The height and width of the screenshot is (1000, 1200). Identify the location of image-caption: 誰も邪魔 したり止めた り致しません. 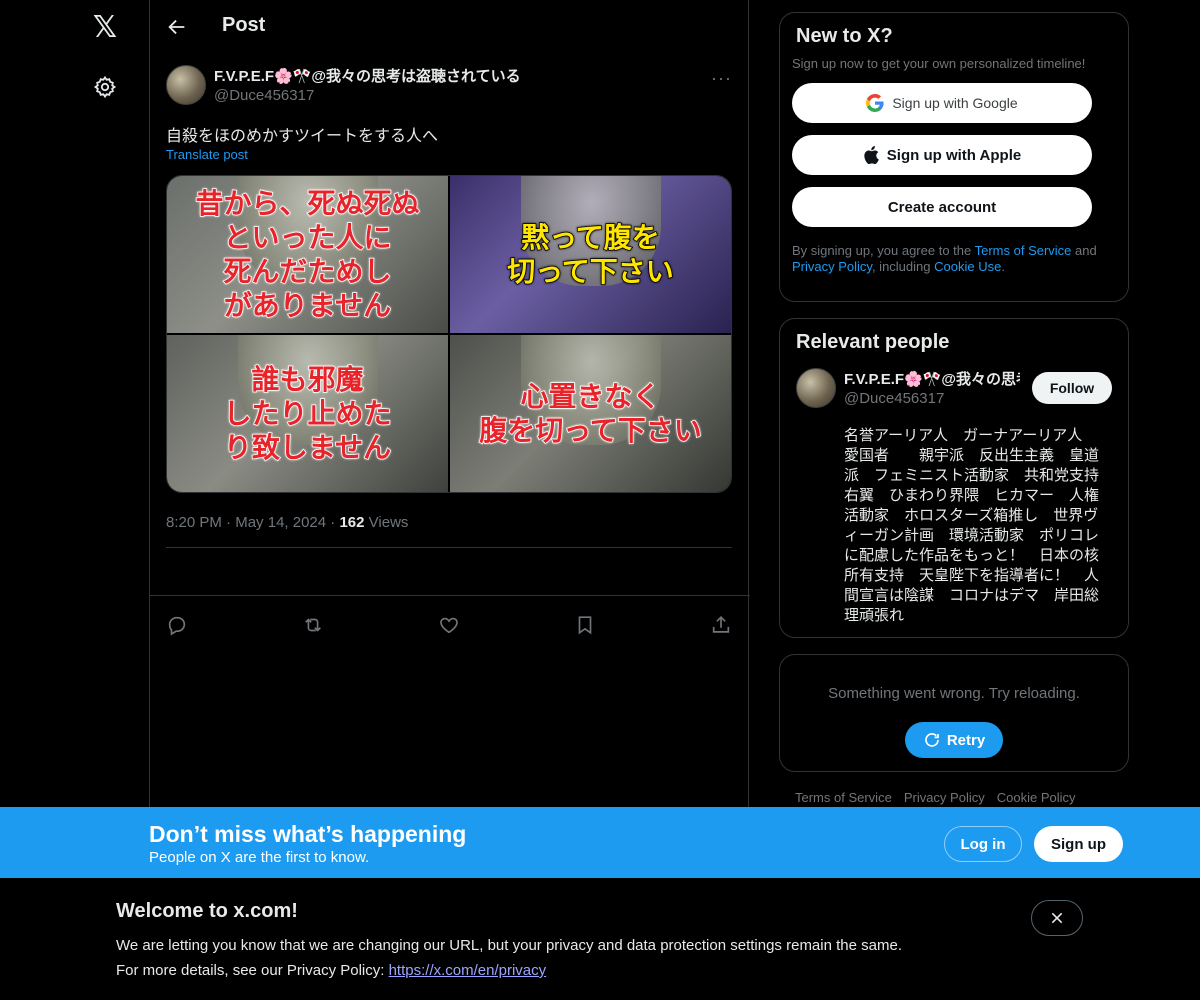
(308, 413).